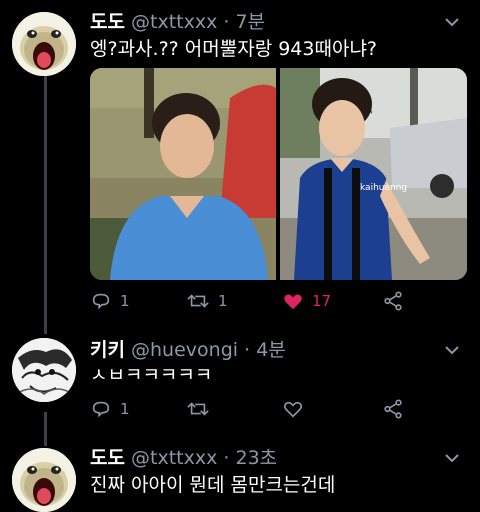  What do you see at coordinates (234, 49) in the screenshot?
I see `tweet-text: 엥?과사.?? 어머뿔자랑 943때아냐?` at bounding box center [234, 49].